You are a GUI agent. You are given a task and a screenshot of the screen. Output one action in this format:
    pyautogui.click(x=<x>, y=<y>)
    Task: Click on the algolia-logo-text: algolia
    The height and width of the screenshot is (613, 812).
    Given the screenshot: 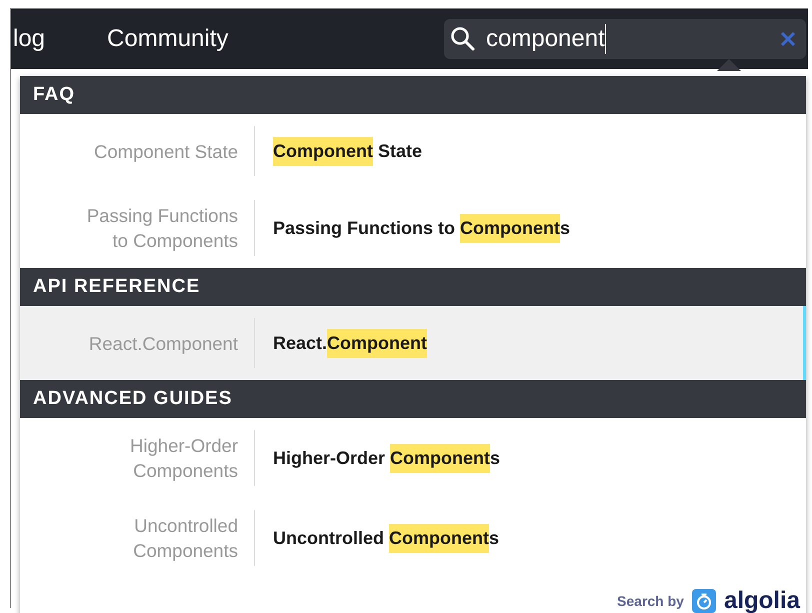 What is the action you would take?
    pyautogui.click(x=762, y=600)
    